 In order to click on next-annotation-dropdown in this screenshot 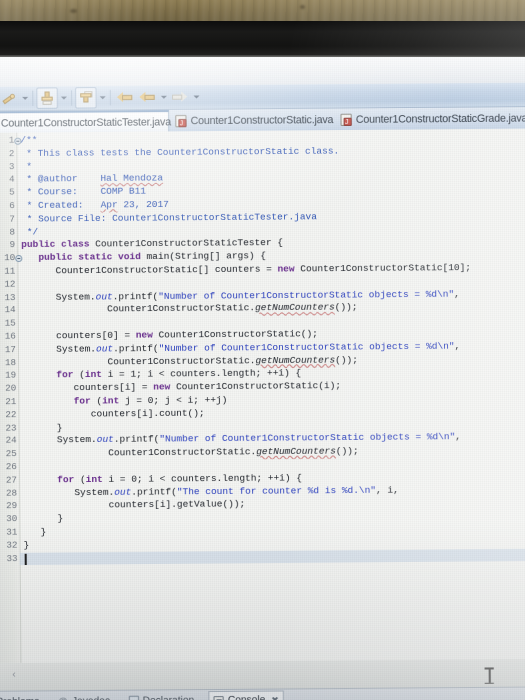, I will do `click(195, 97)`.